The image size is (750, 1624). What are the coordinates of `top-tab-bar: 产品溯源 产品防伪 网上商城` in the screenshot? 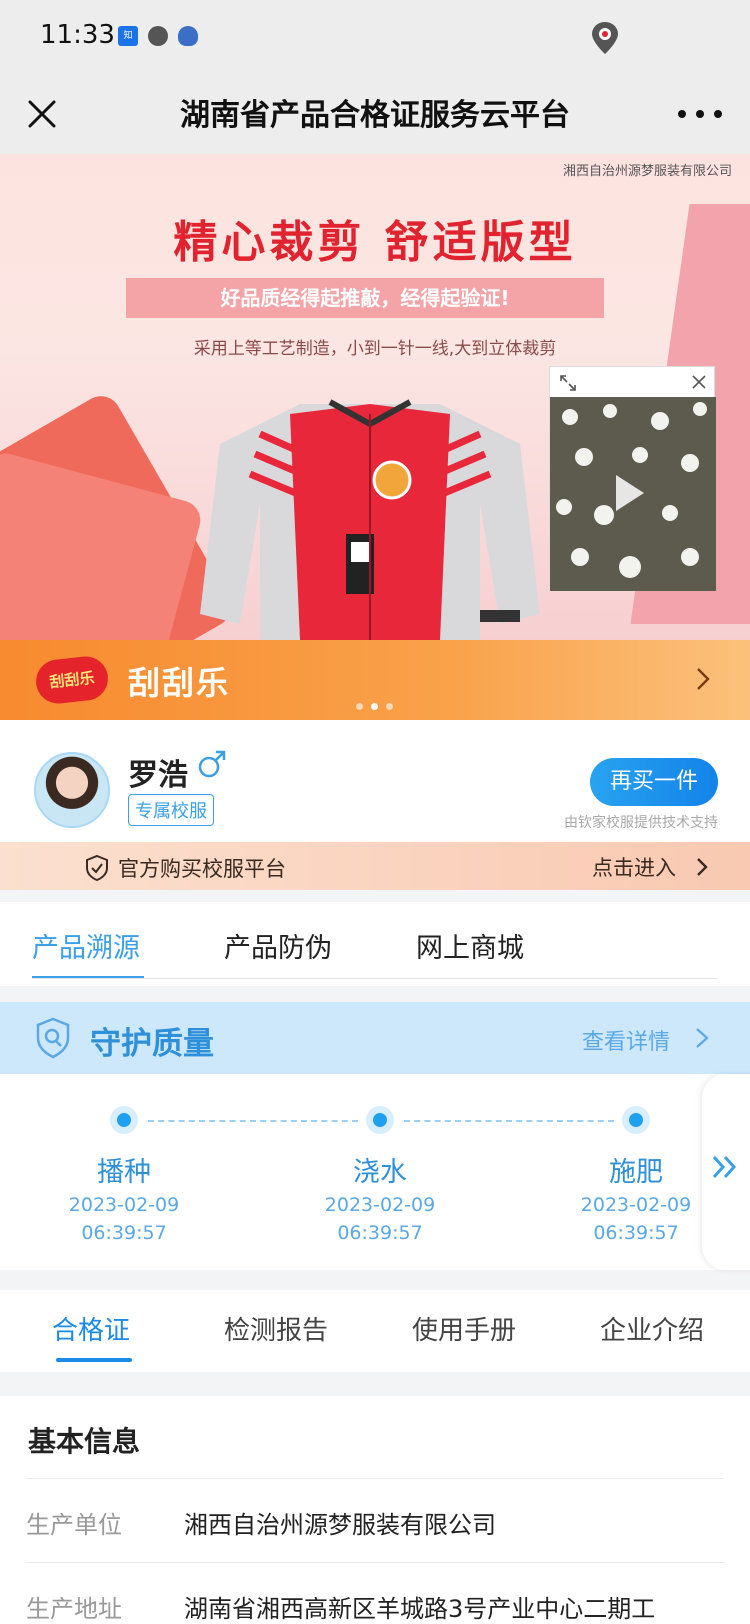 It's located at (375, 944).